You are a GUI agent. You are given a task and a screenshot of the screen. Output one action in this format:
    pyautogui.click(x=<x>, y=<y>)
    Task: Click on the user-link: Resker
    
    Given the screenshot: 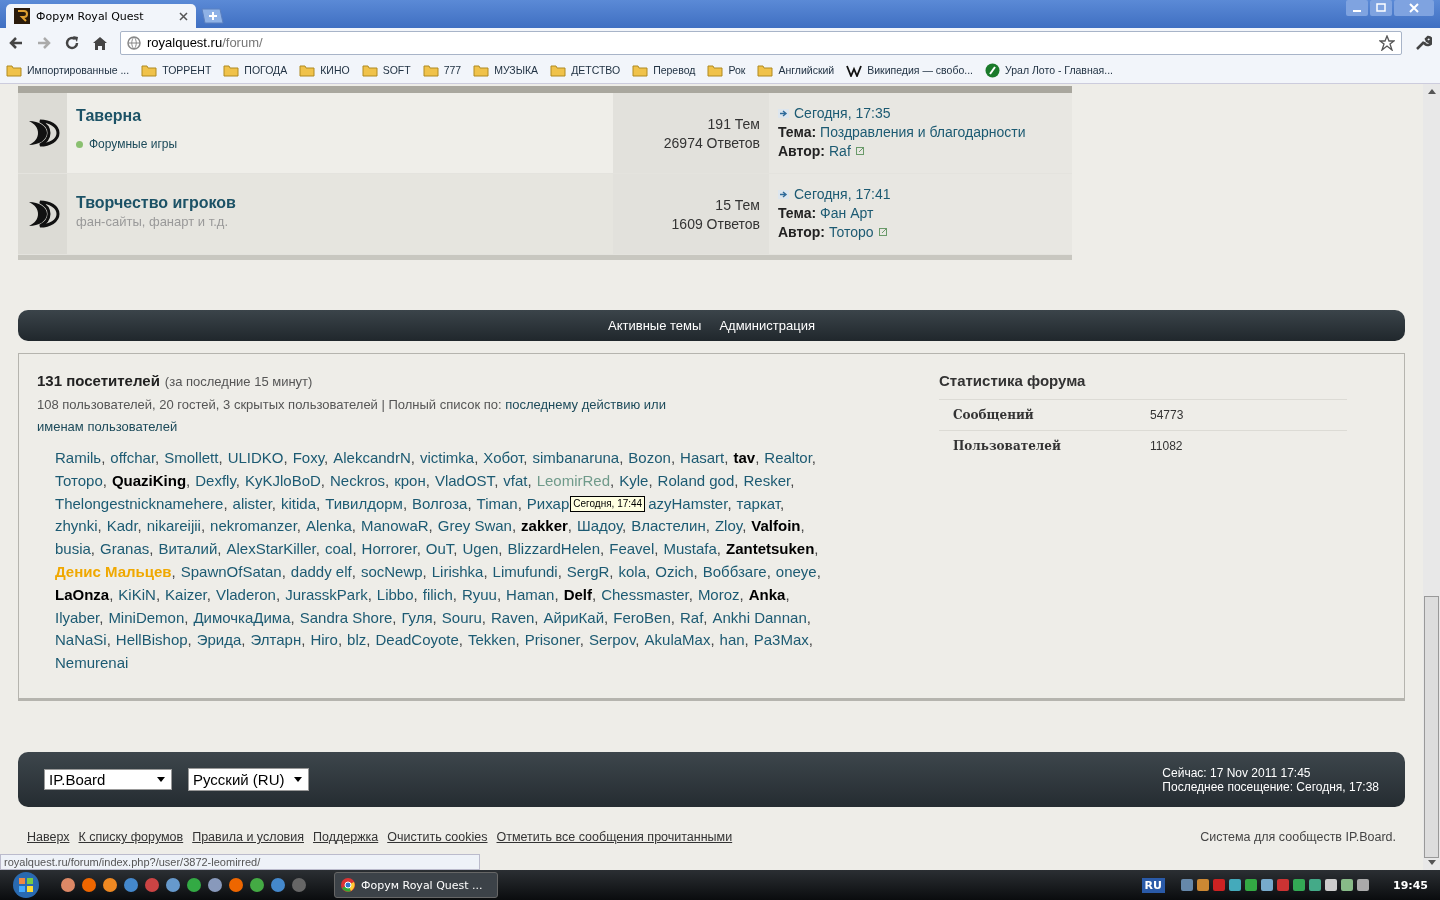 What is the action you would take?
    pyautogui.click(x=767, y=480)
    